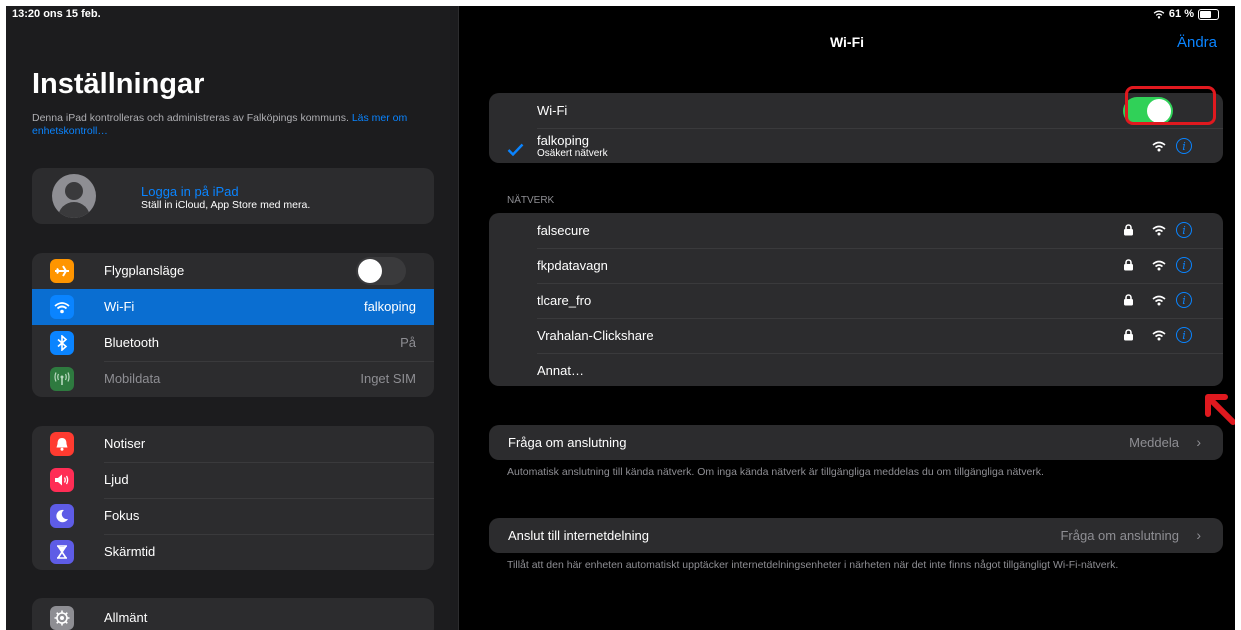 This screenshot has width=1241, height=630. Describe the element at coordinates (1181, 14) in the screenshot. I see `battery-percent: 61 %` at that location.